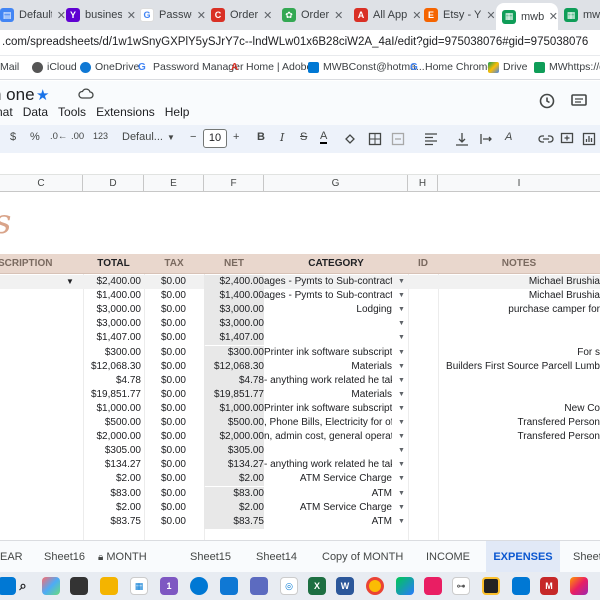 This screenshot has width=600, height=600. Describe the element at coordinates (324, 137) in the screenshot. I see `text-color-button: A` at that location.